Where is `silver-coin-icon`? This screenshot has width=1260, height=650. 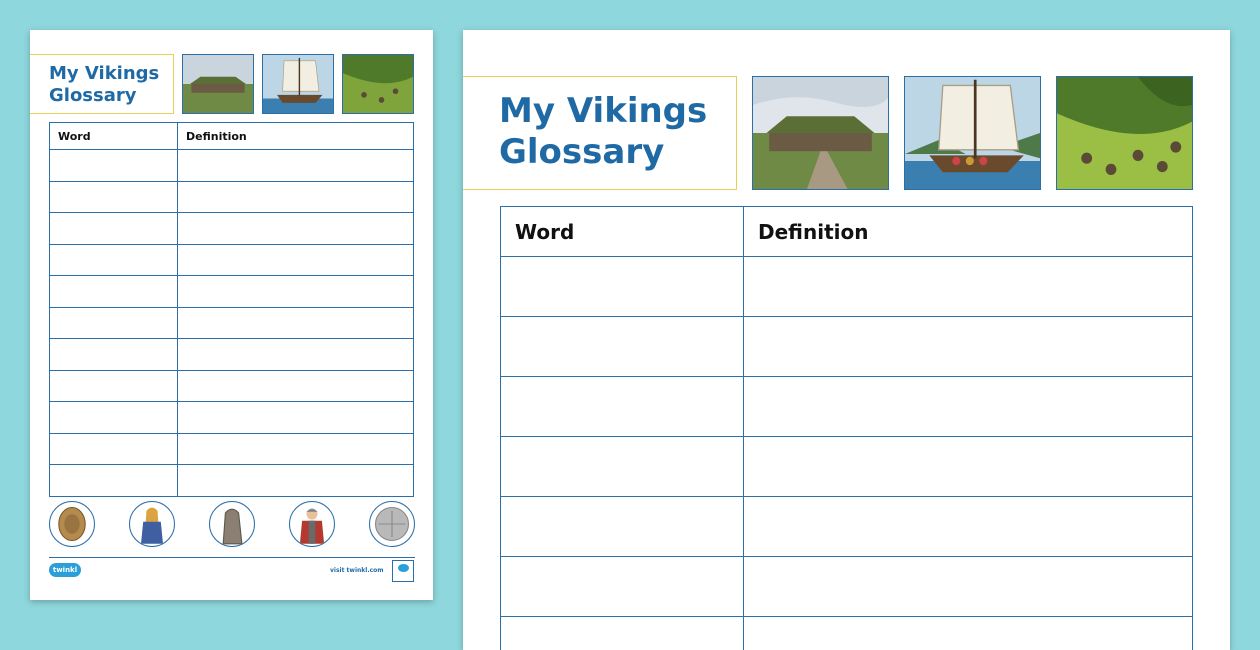
silver-coin-icon is located at coordinates (392, 524).